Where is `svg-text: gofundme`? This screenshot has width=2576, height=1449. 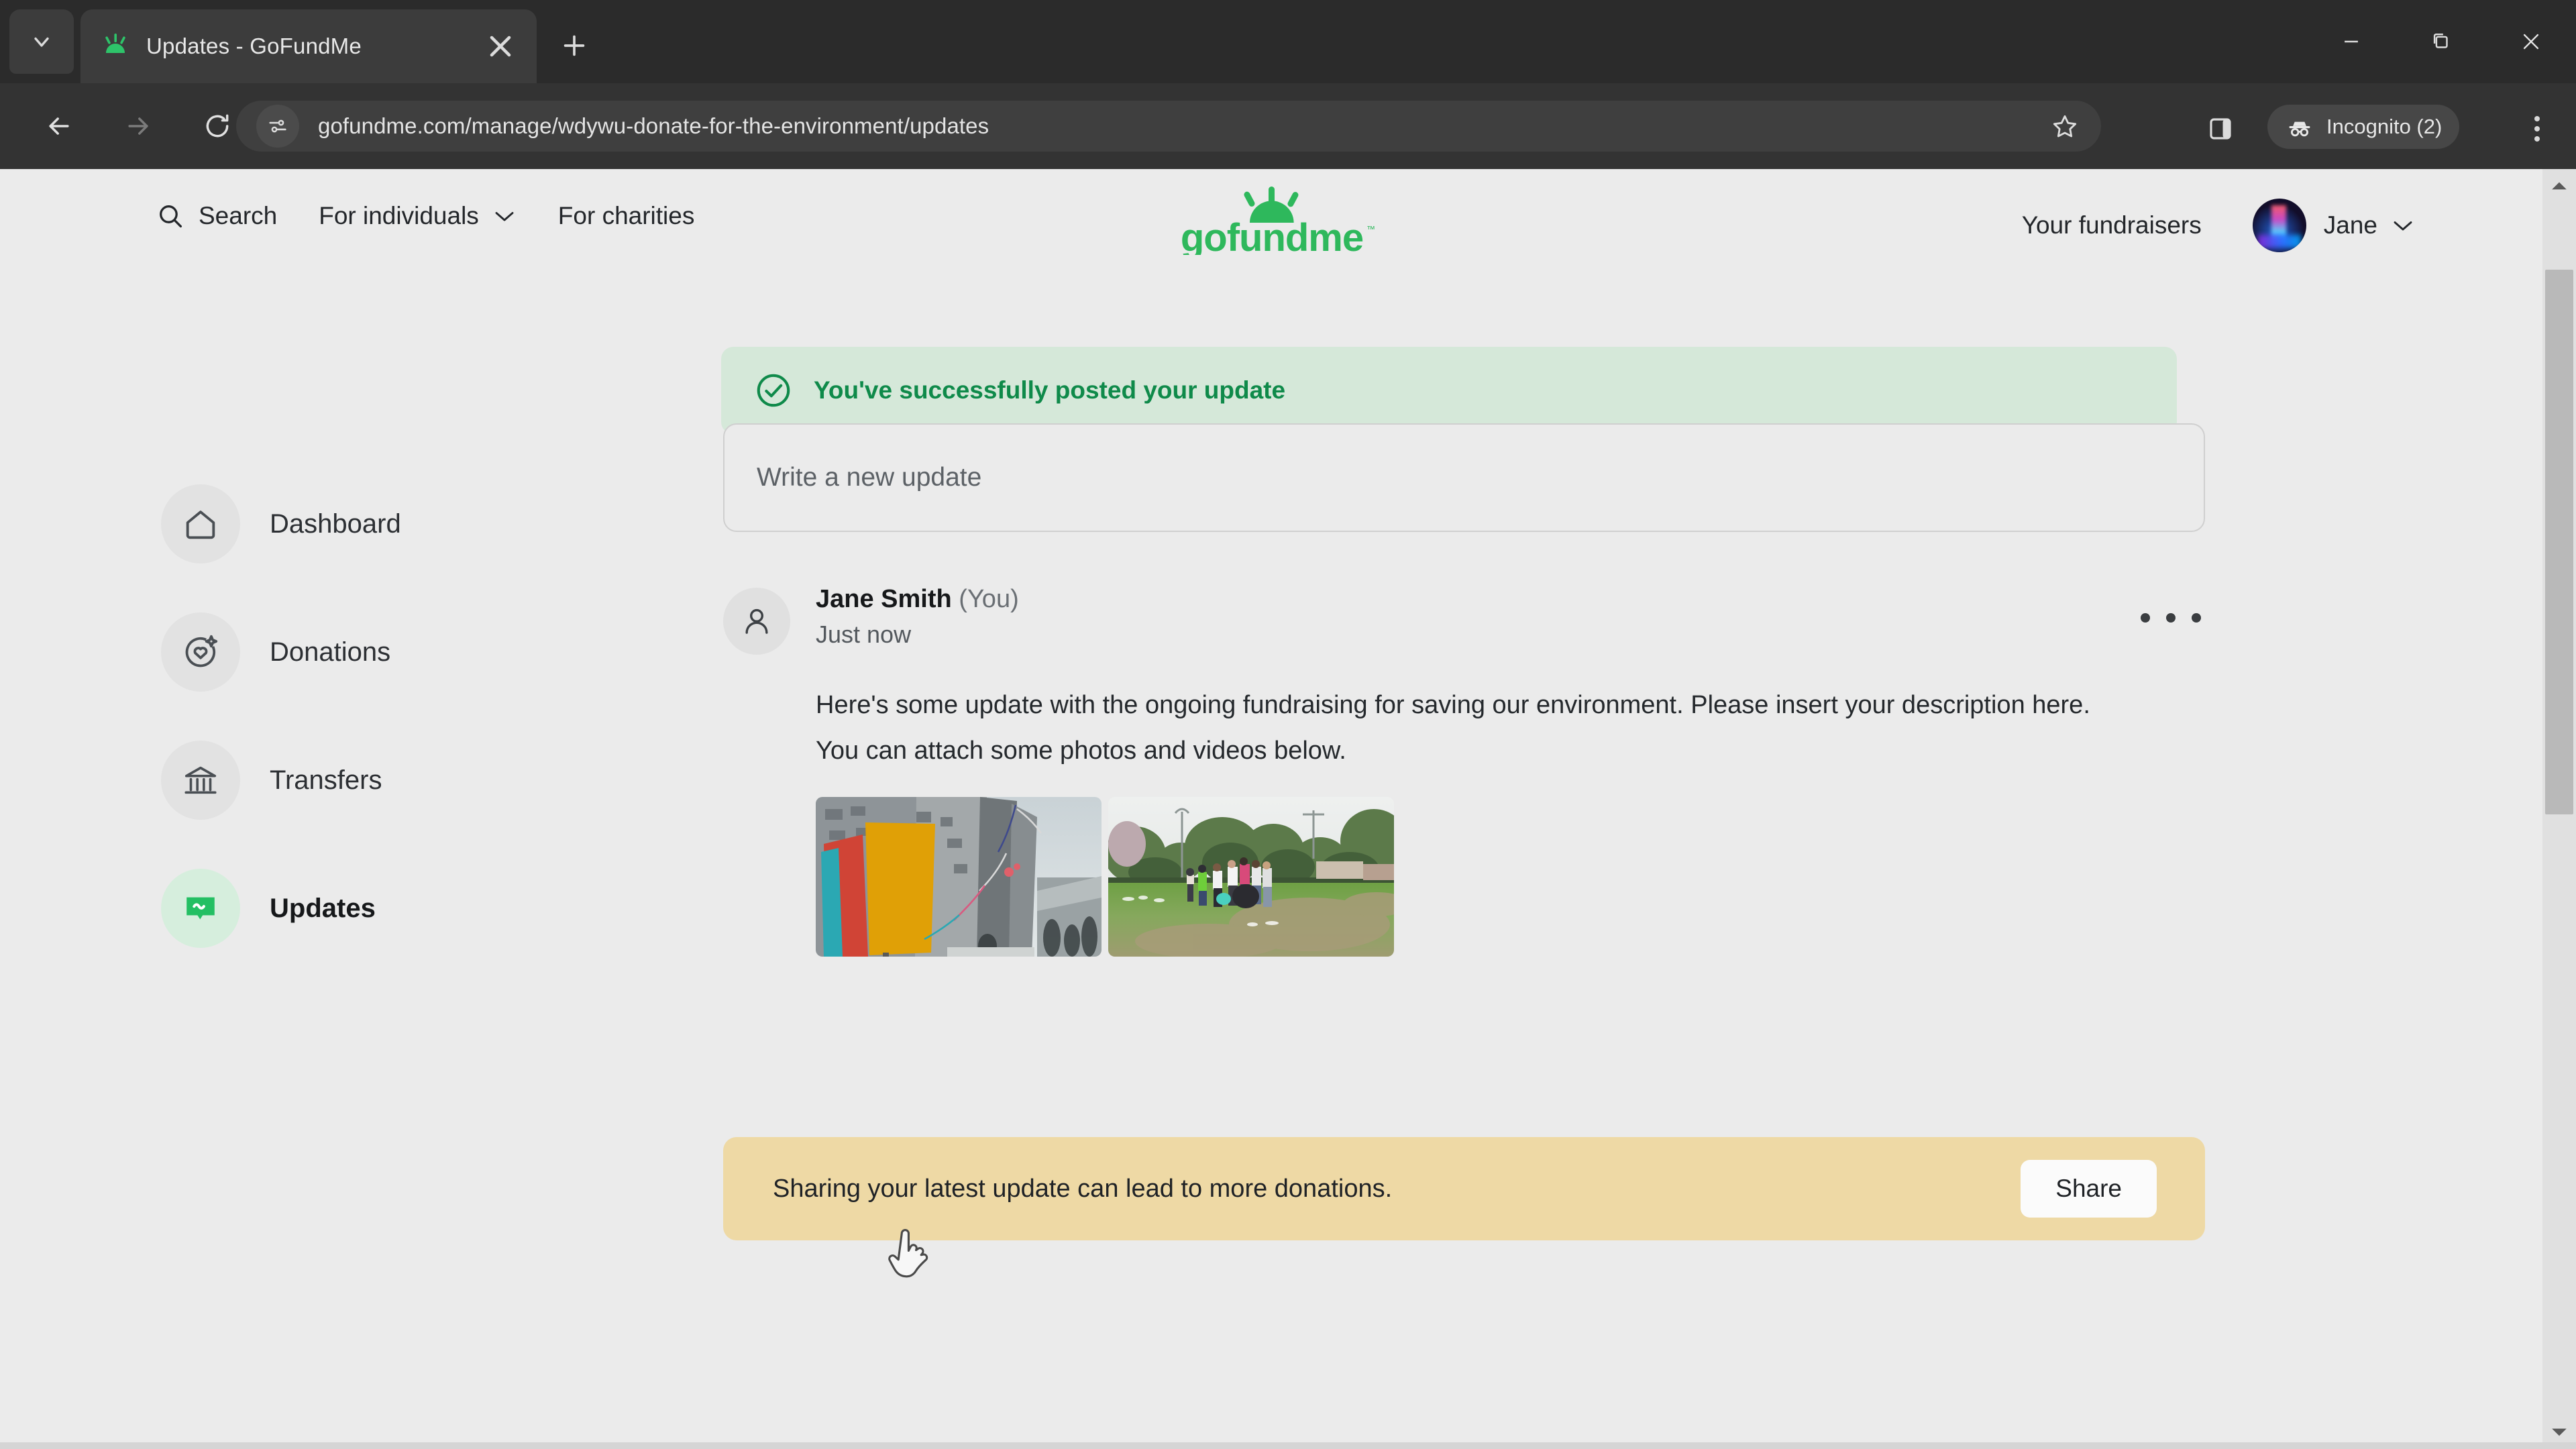
svg-text: gofundme is located at coordinates (1272, 235).